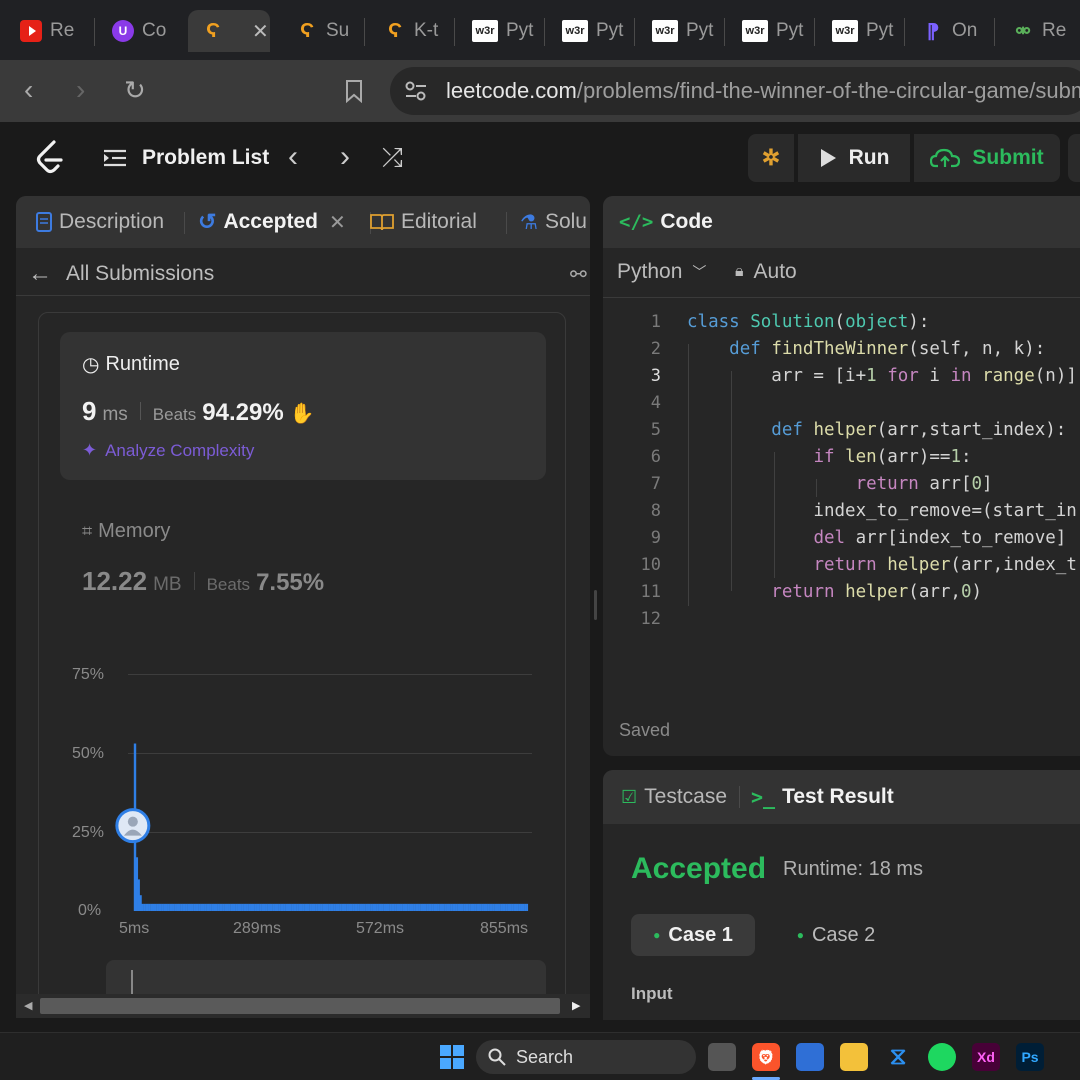 Image resolution: width=1080 pixels, height=1080 pixels. I want to click on panel-resize-handle, so click(595, 605).